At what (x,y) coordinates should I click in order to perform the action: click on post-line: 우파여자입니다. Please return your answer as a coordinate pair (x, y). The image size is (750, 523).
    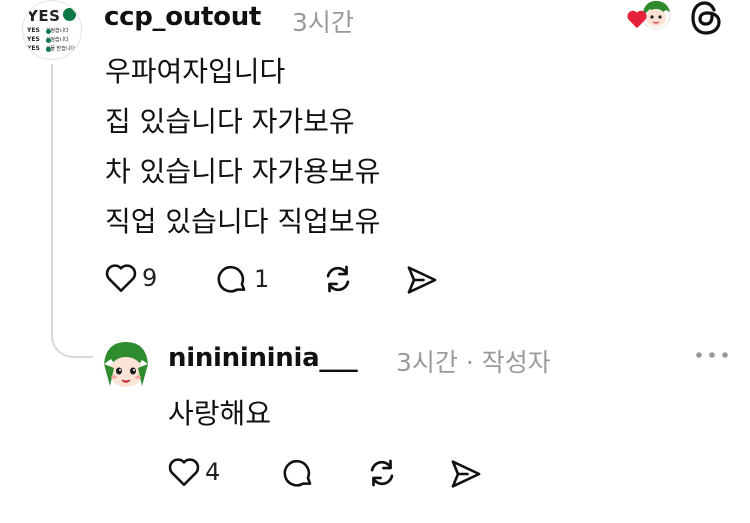
    Looking at the image, I should click on (195, 71).